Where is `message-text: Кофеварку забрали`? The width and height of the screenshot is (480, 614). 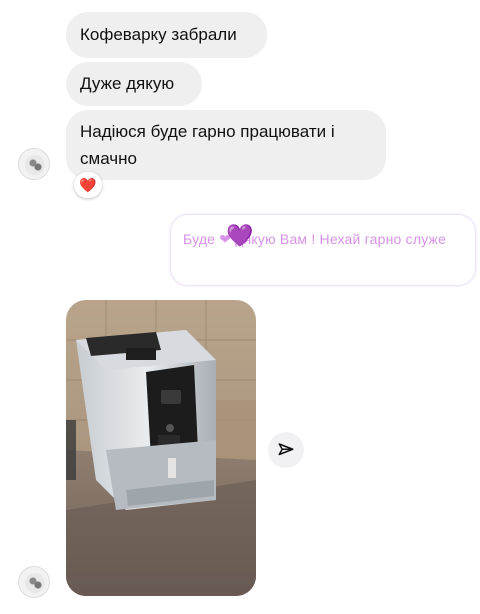 message-text: Кофеварку забрали is located at coordinates (158, 34).